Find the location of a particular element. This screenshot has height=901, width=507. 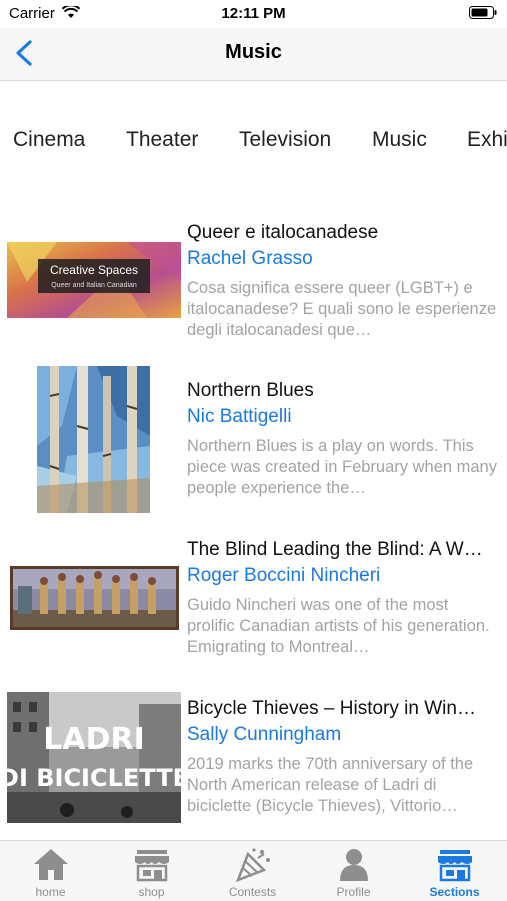

tab-bar: home shop Contests Profile Sections is located at coordinates (253, 870).